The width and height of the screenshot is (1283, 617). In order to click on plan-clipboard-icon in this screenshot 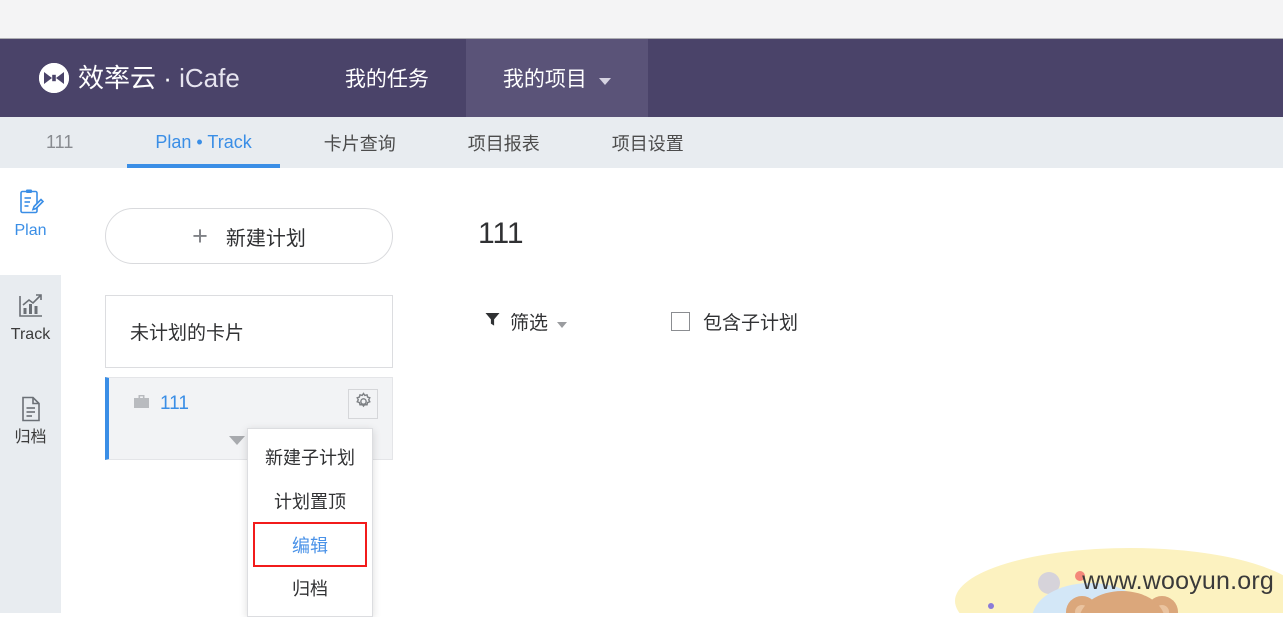, I will do `click(31, 202)`.